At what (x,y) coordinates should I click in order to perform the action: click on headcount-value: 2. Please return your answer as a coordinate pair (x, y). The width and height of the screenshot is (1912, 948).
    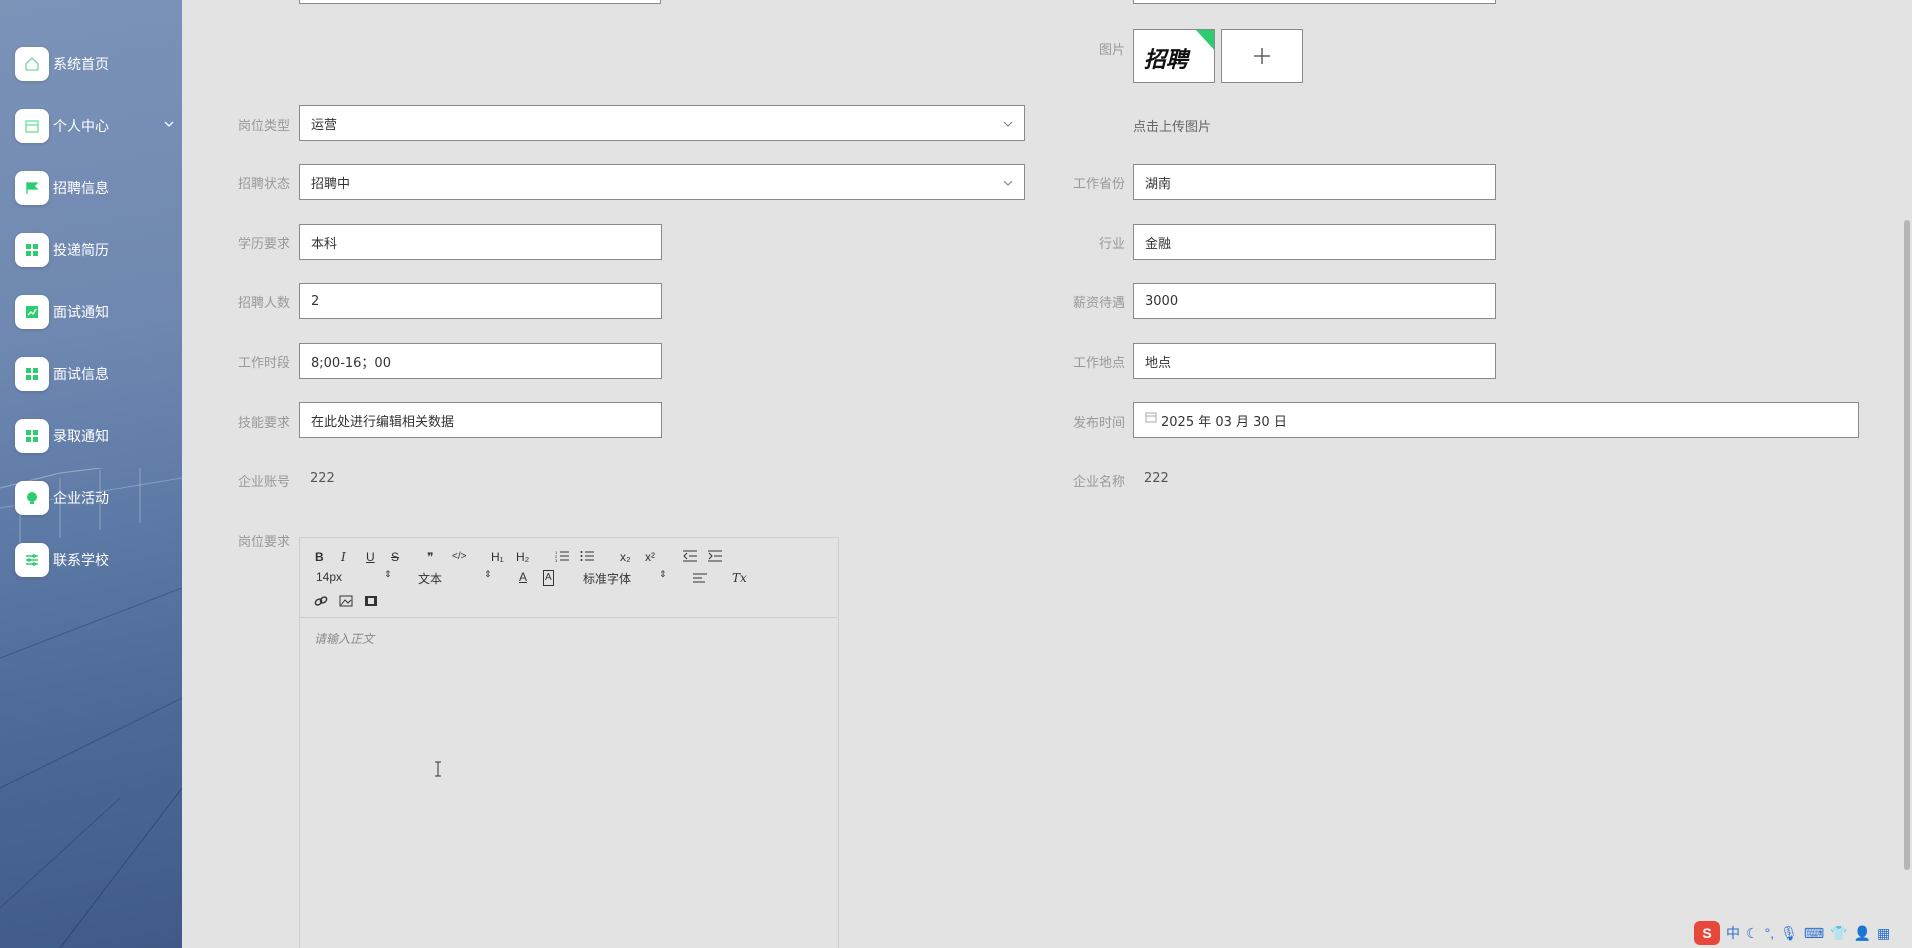
    Looking at the image, I should click on (315, 301).